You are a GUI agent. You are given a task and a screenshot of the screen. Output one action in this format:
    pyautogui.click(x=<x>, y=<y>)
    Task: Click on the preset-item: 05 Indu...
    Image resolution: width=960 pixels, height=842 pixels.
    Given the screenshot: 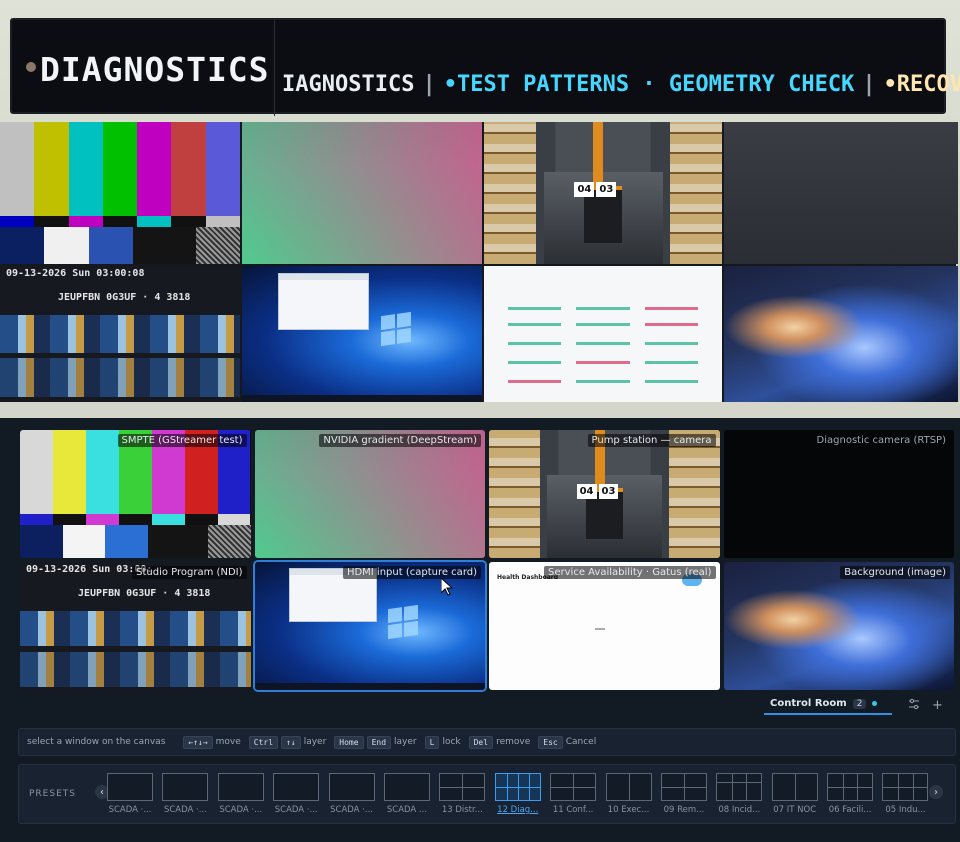 What is the action you would take?
    pyautogui.click(x=905, y=794)
    